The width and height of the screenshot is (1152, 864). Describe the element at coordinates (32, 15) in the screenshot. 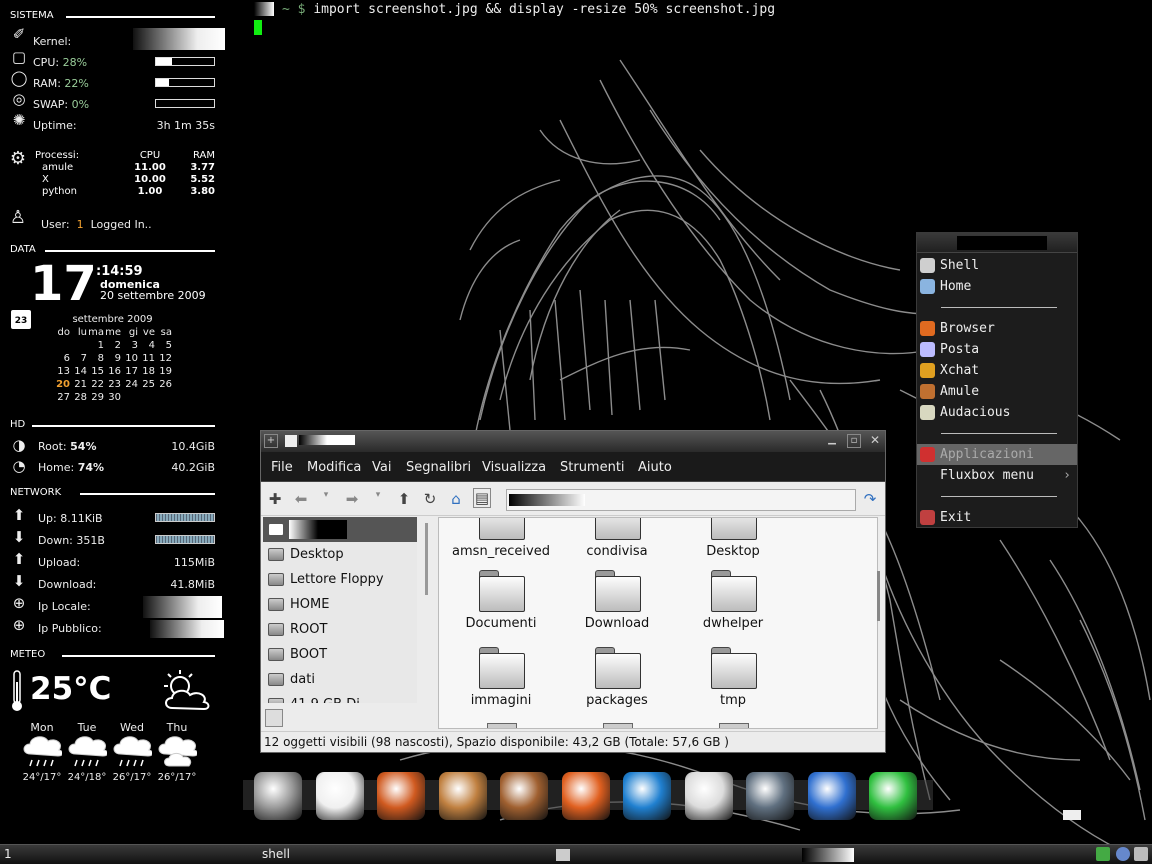

I see `sistema-title: SISTEMA` at that location.